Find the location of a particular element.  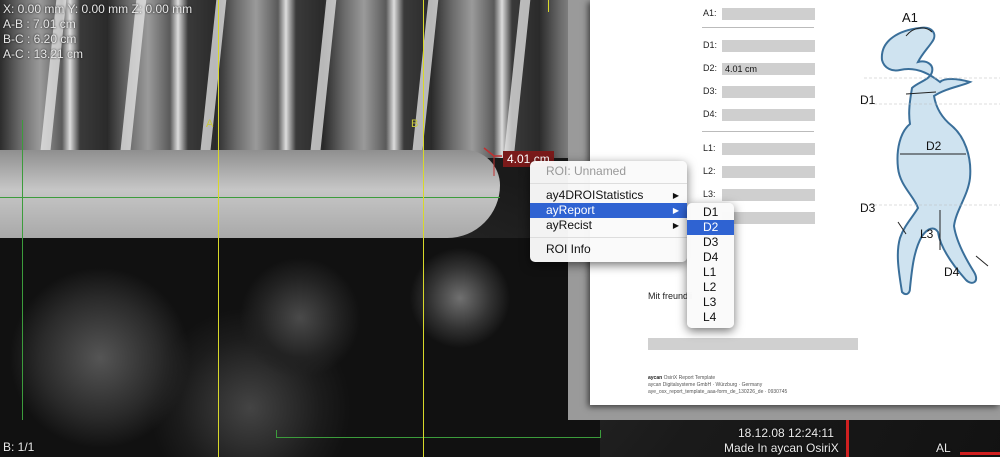

field-label: L2: is located at coordinates (709, 171).